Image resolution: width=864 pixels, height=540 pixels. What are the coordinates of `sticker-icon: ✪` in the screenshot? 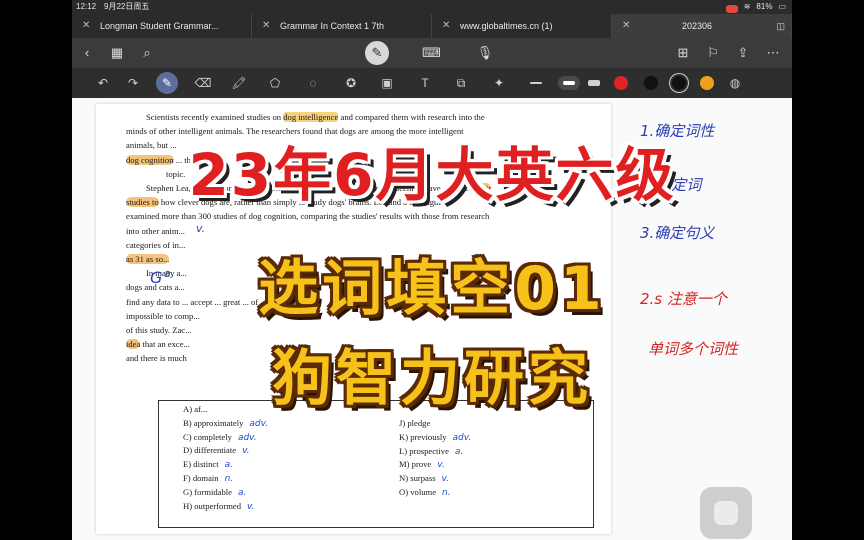 It's located at (351, 83).